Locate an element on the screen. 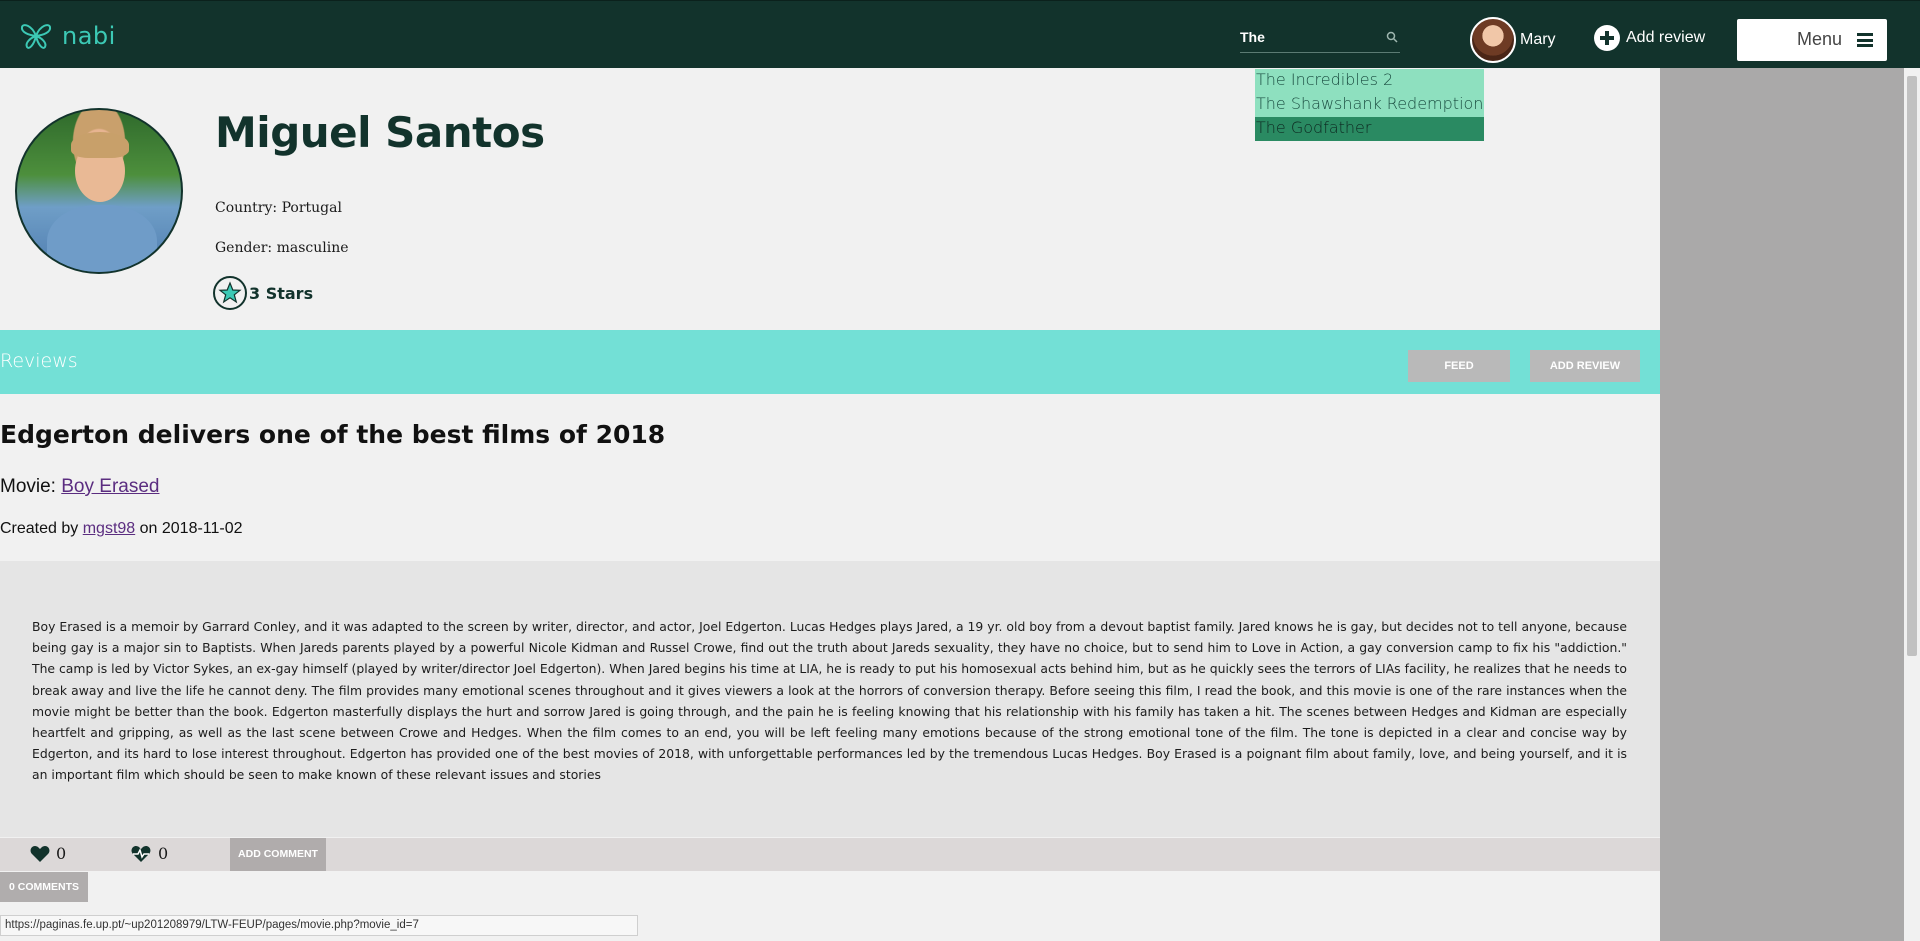 The image size is (1920, 941). search-icon is located at coordinates (1392, 37).